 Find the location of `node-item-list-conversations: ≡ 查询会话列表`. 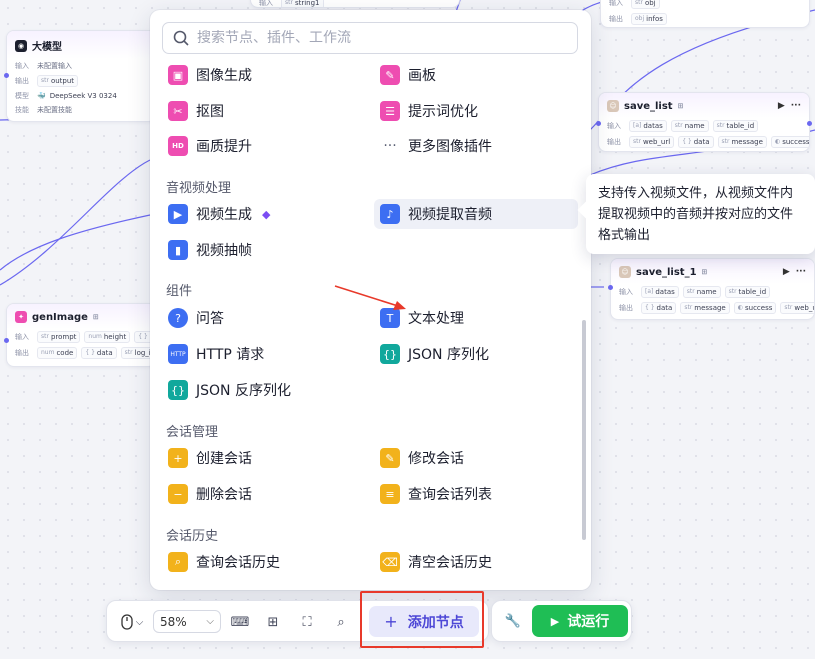

node-item-list-conversations: ≡ 查询会话列表 is located at coordinates (433, 494).